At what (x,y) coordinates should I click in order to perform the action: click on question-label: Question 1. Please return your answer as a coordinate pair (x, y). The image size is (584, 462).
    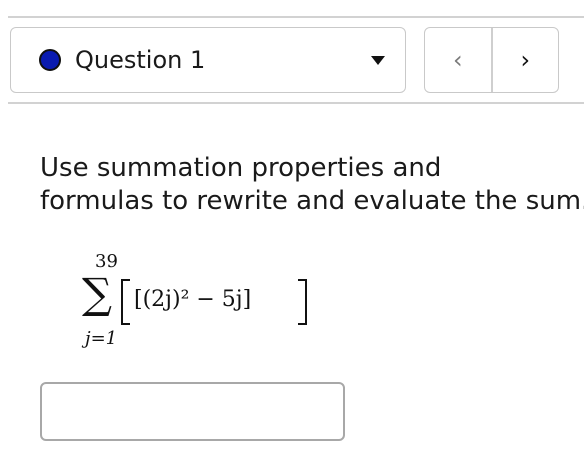
    Looking at the image, I should click on (140, 60).